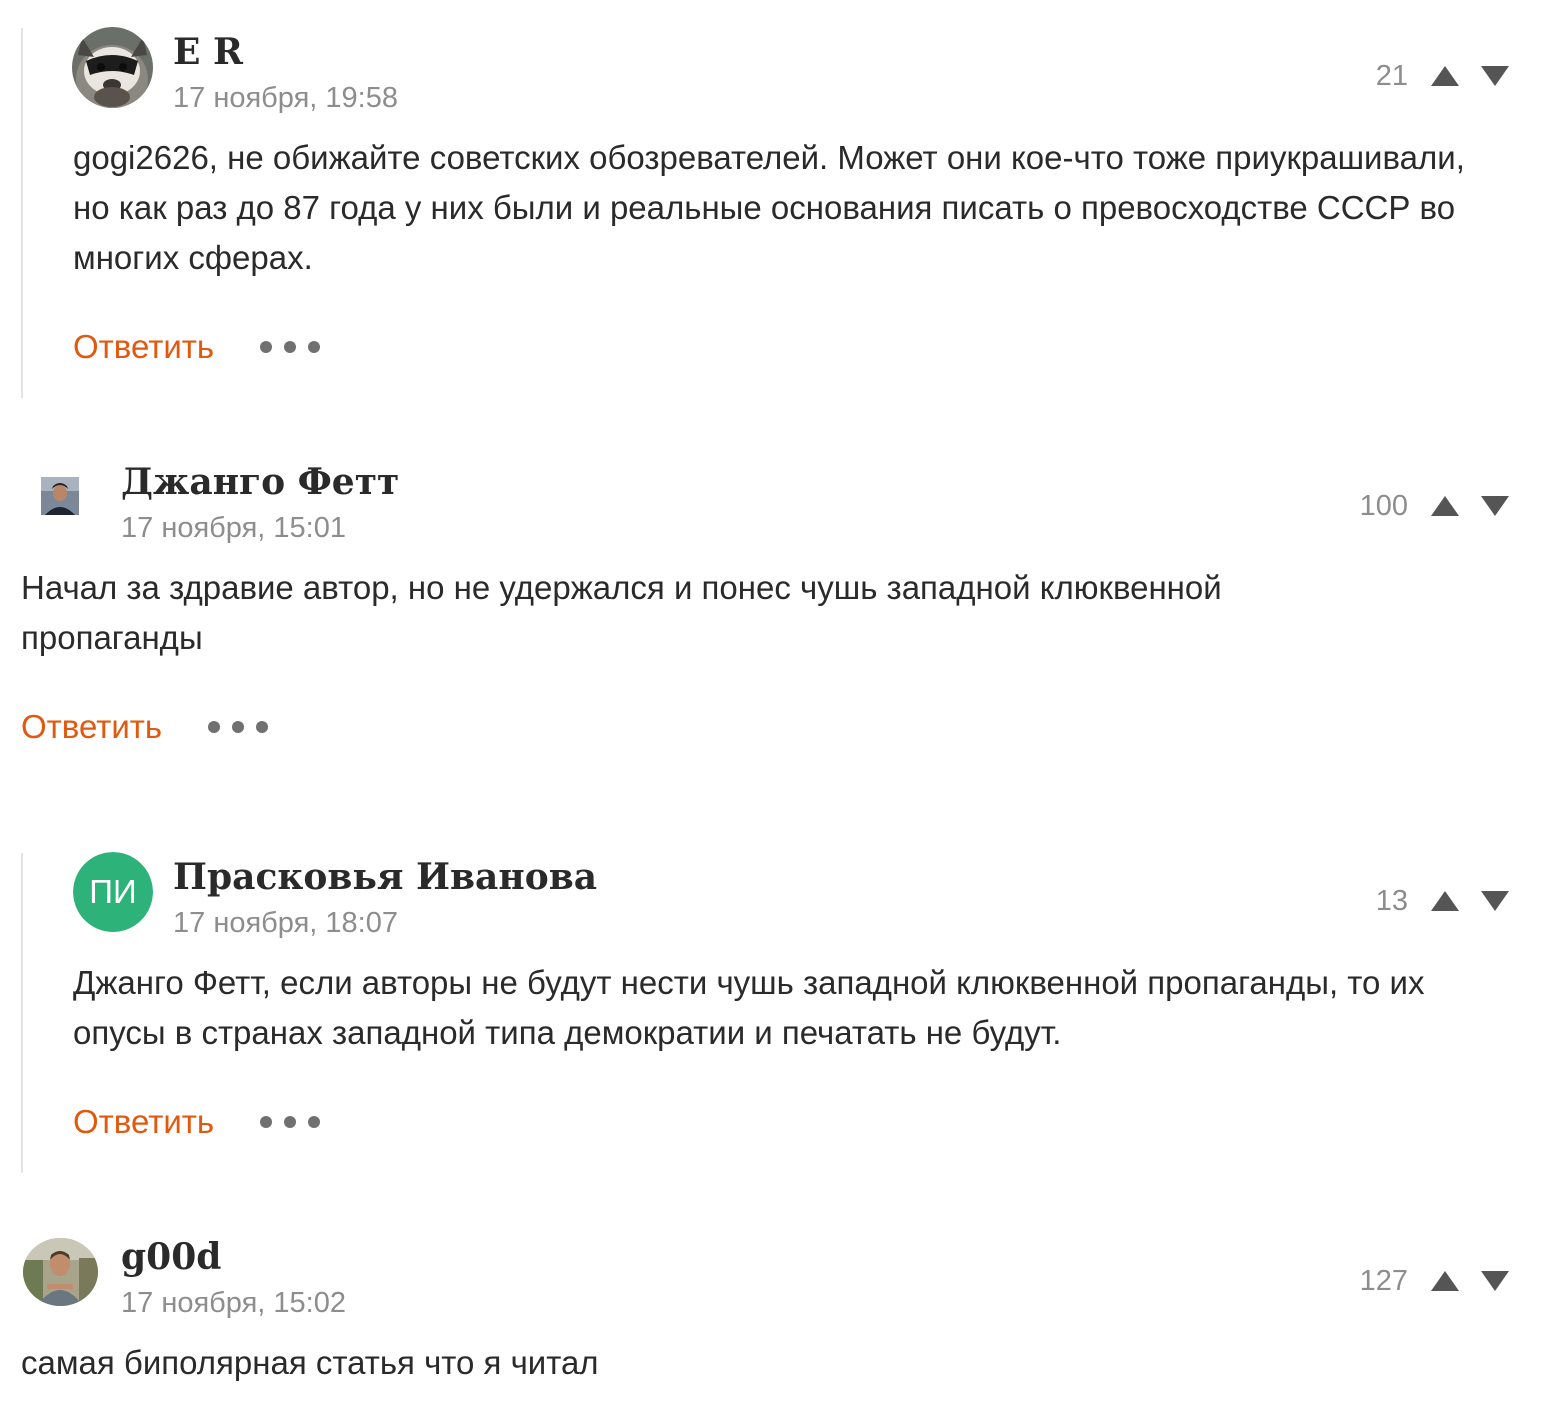 The height and width of the screenshot is (1416, 1566). I want to click on raccoon-photo-avatar-icon, so click(112, 67).